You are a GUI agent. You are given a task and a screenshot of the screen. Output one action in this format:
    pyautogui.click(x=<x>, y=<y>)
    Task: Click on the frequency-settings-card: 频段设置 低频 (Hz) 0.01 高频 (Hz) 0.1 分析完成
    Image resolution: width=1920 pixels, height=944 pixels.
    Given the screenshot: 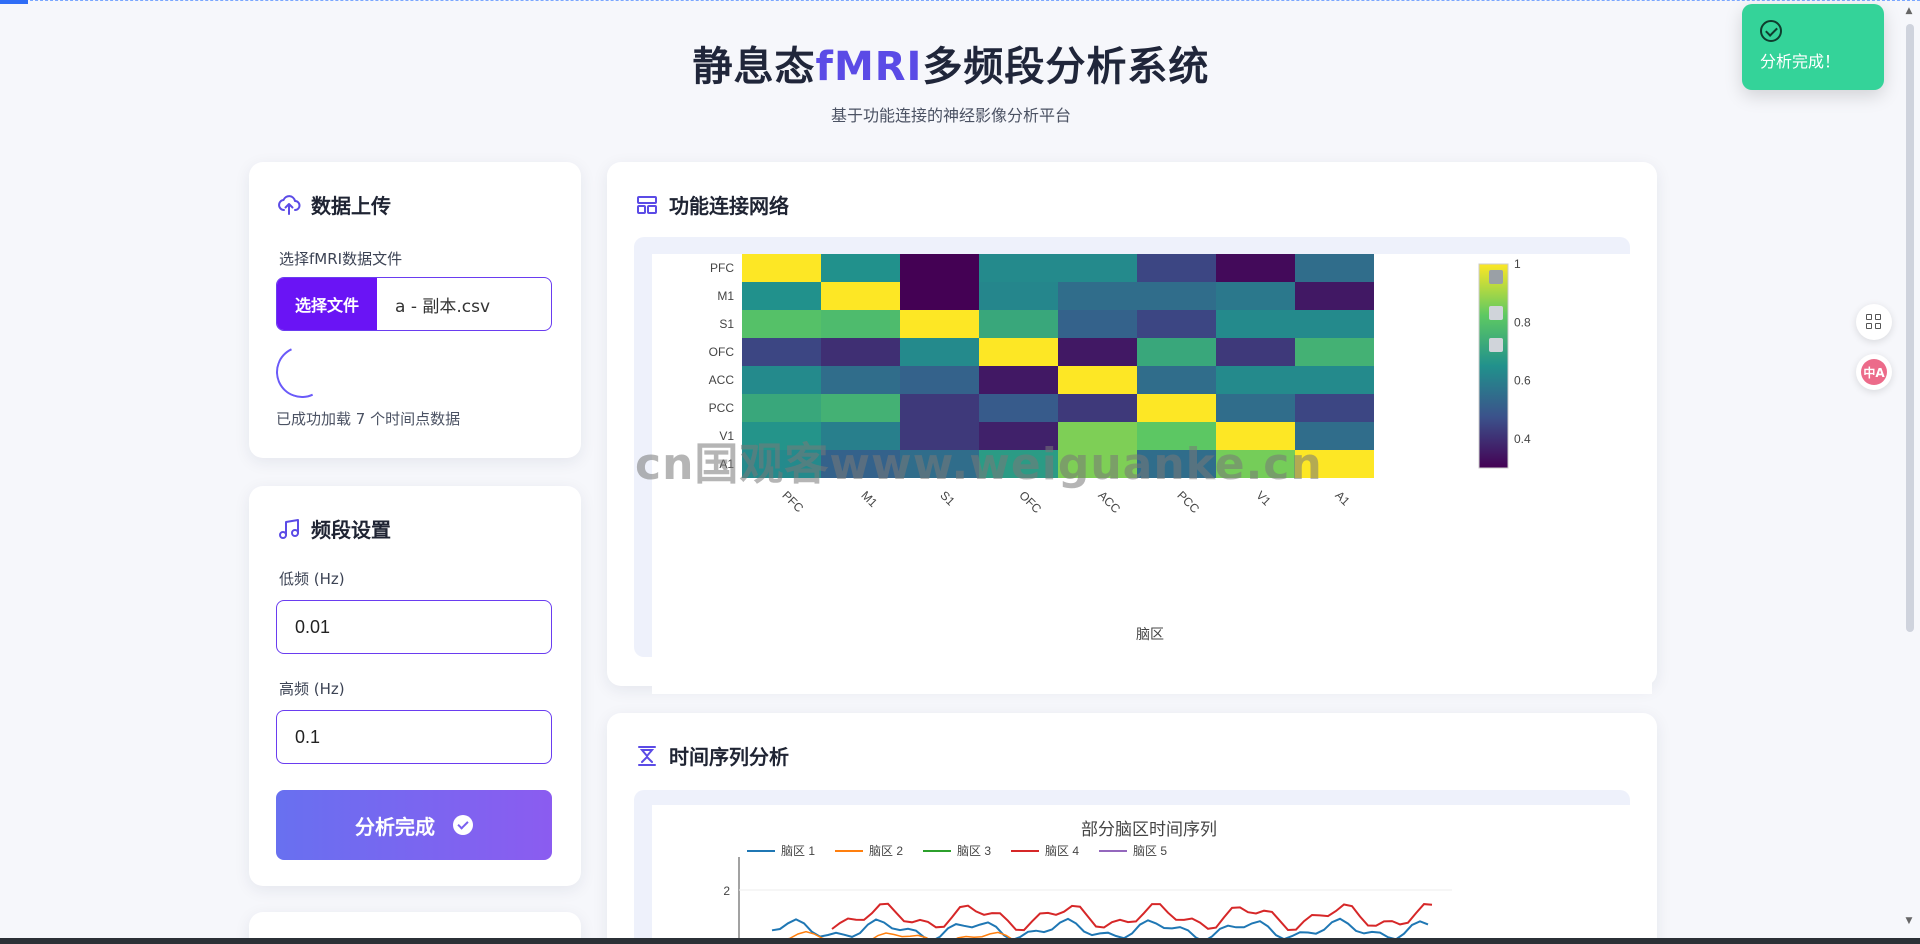 What is the action you would take?
    pyautogui.click(x=415, y=686)
    